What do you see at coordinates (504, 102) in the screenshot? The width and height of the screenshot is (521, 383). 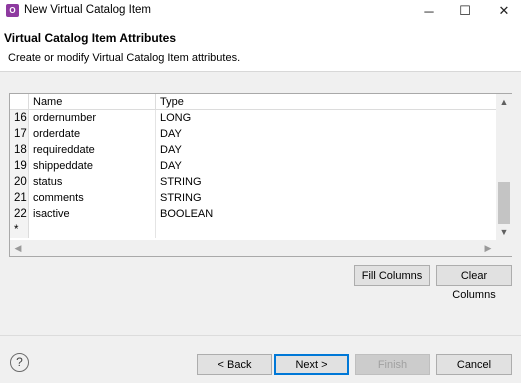 I see `scroll-up-icon: ▲` at bounding box center [504, 102].